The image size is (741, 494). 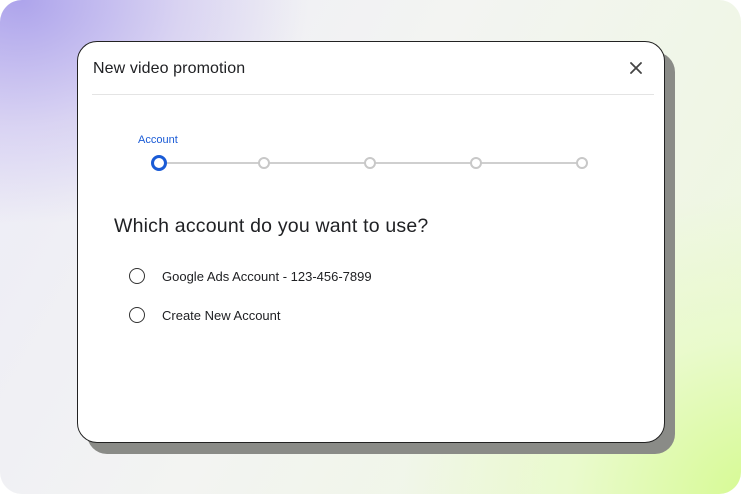 What do you see at coordinates (373, 68) in the screenshot?
I see `dialog-header: New video promotion` at bounding box center [373, 68].